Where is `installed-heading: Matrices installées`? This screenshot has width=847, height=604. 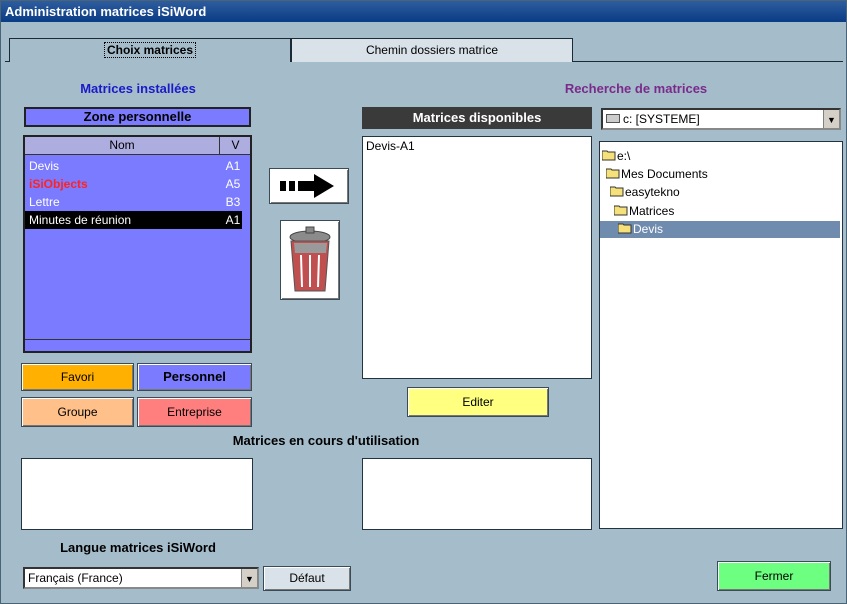 installed-heading: Matrices installées is located at coordinates (138, 88).